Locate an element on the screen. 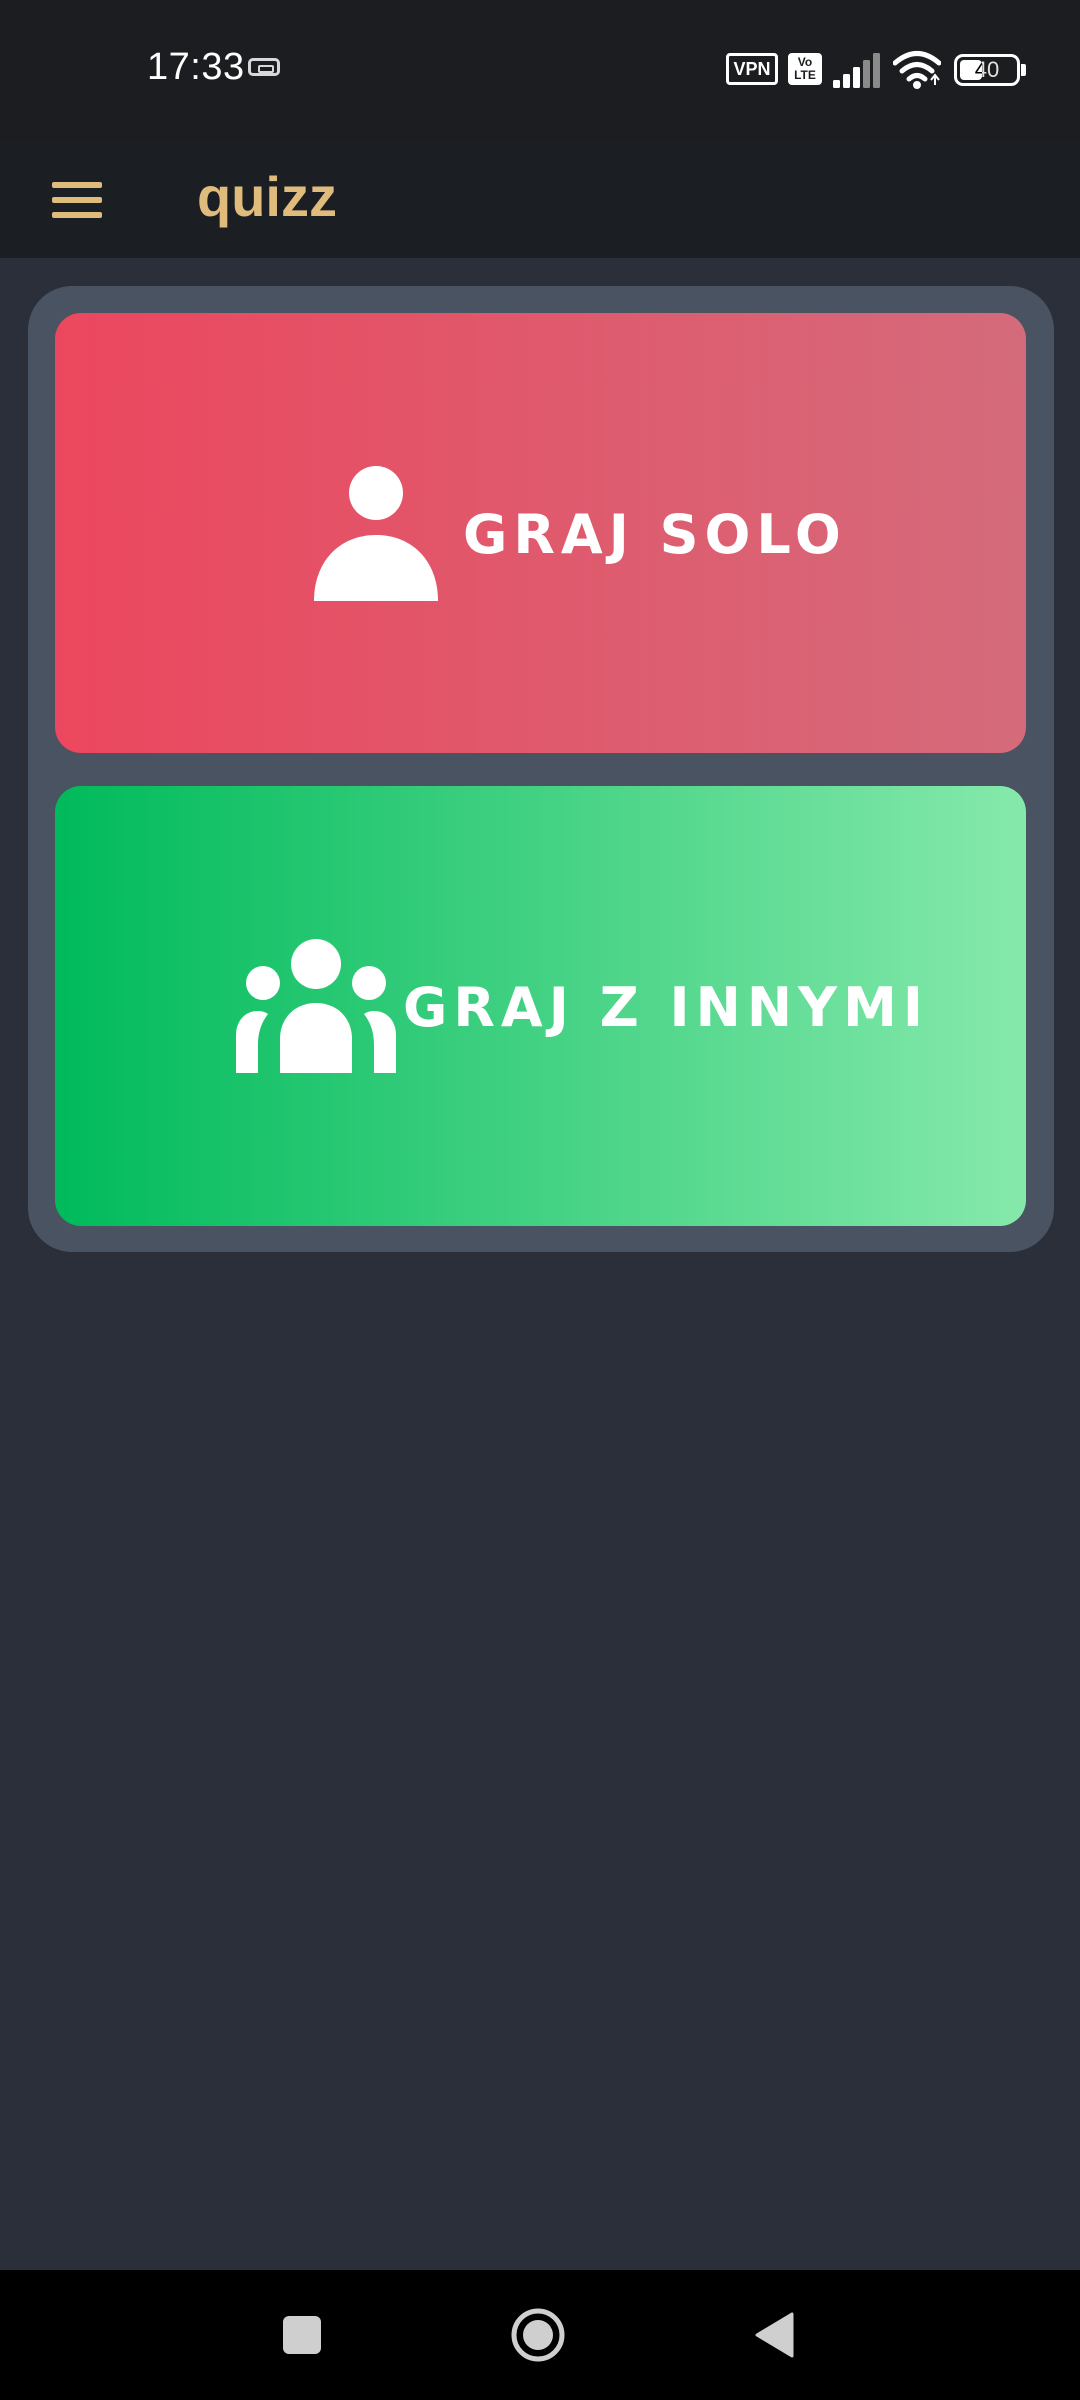 Image resolution: width=1080 pixels, height=2400 pixels. home-button is located at coordinates (538, 2335).